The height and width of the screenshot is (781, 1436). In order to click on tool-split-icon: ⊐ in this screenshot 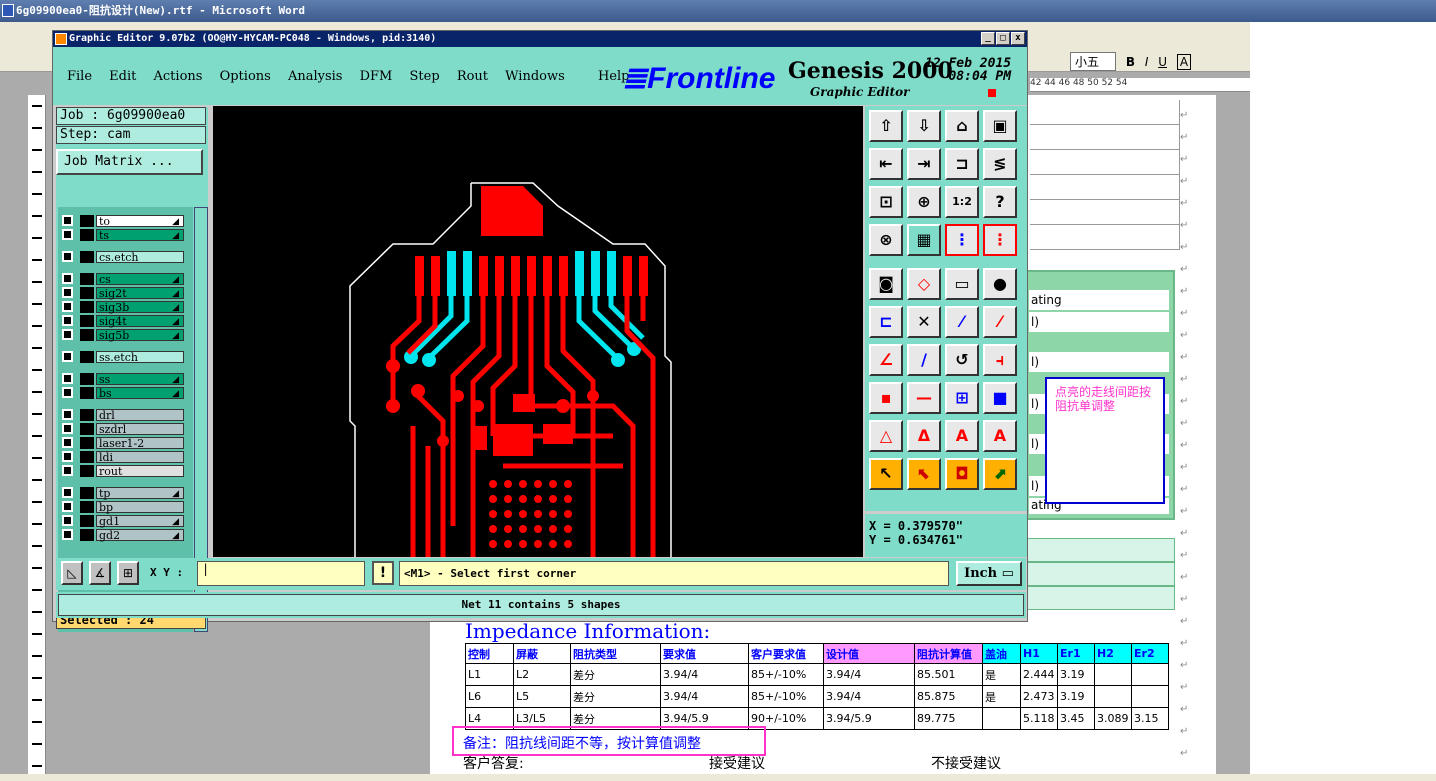, I will do `click(962, 164)`.